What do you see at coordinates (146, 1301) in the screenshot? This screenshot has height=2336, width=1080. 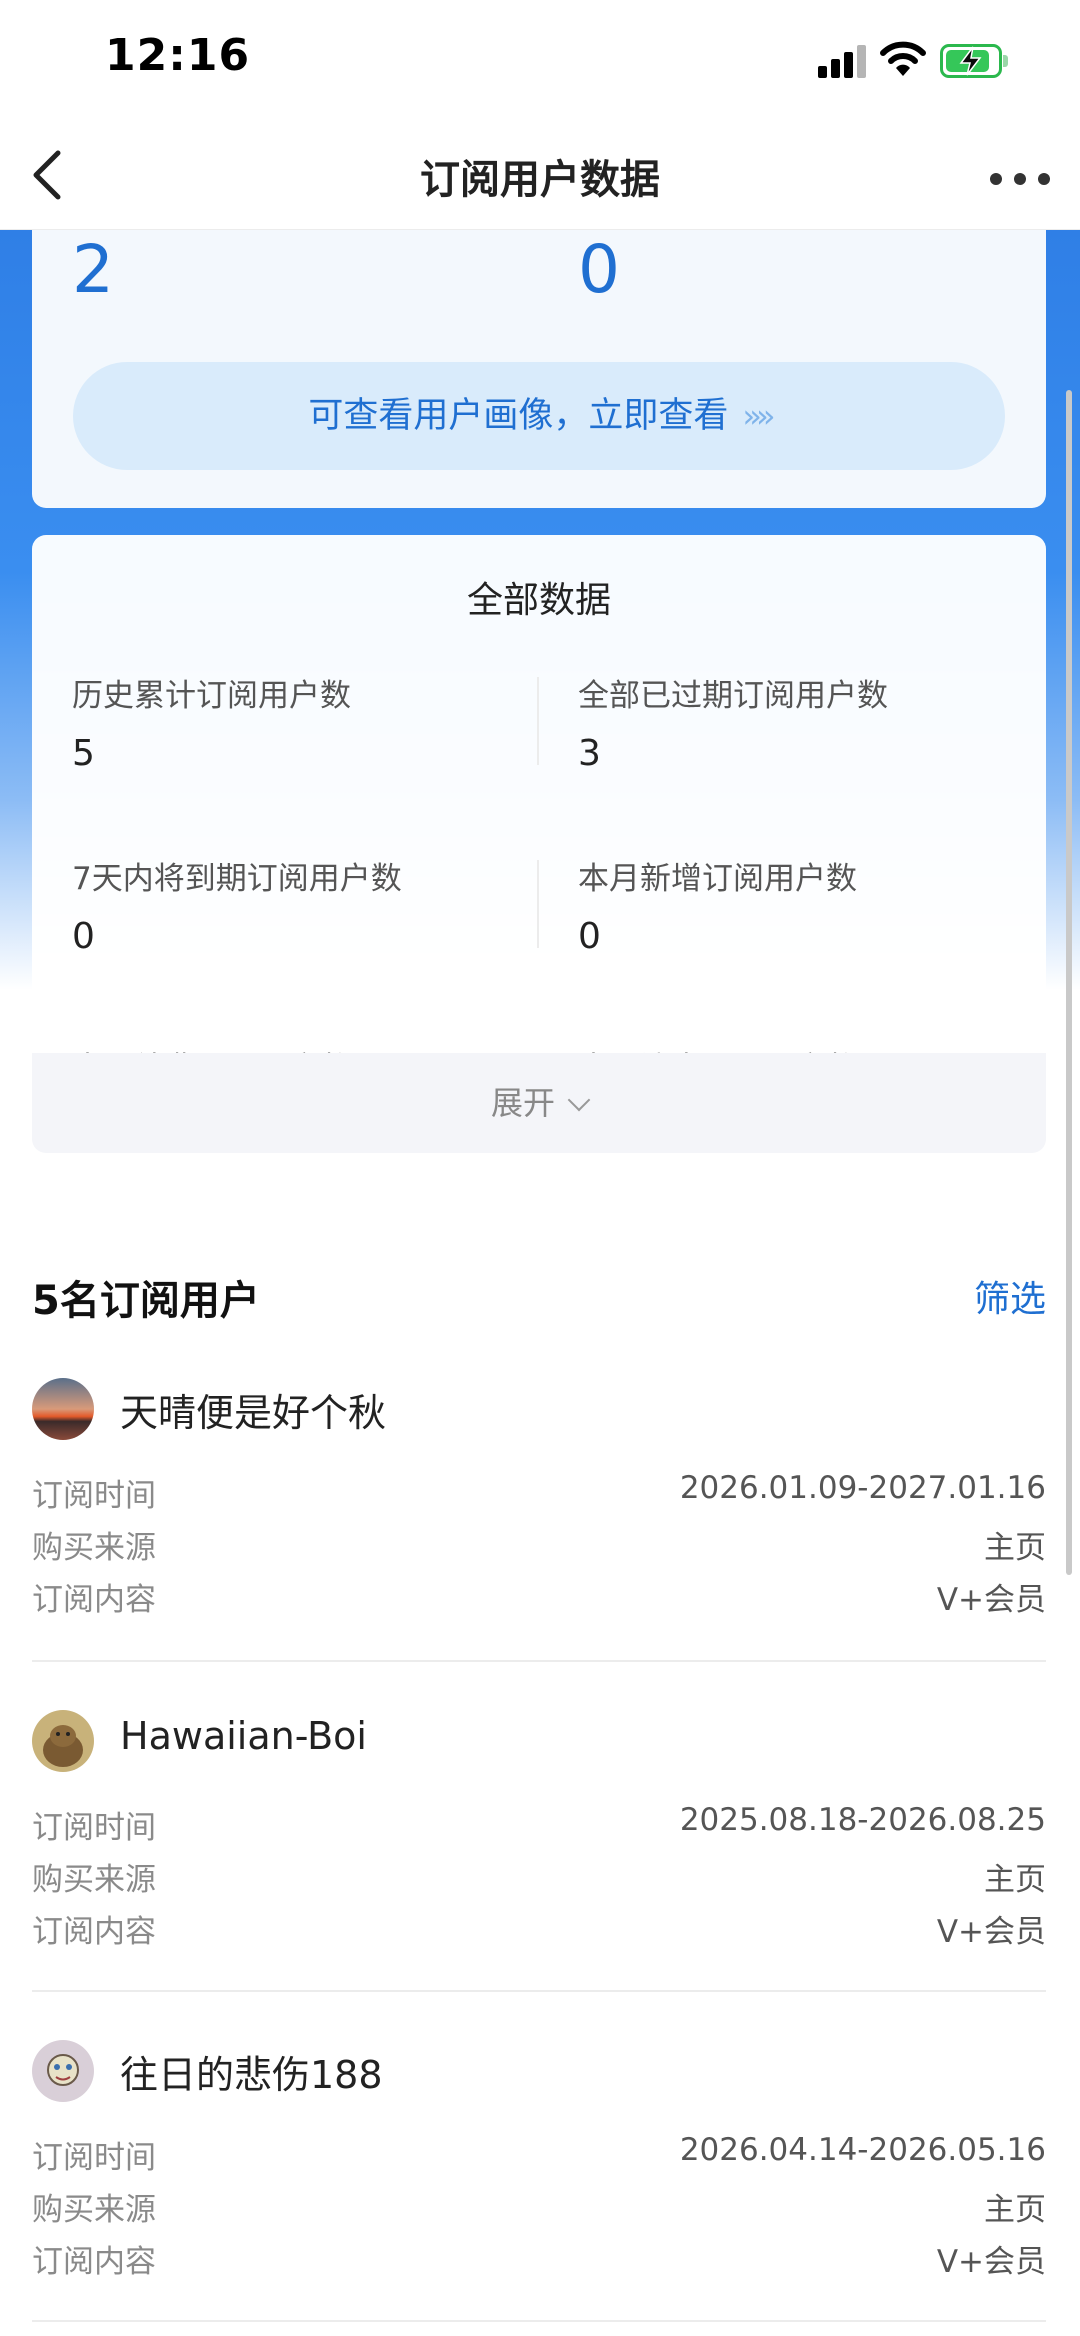 I see `subscriber-count-title: 5名订阅用户` at bounding box center [146, 1301].